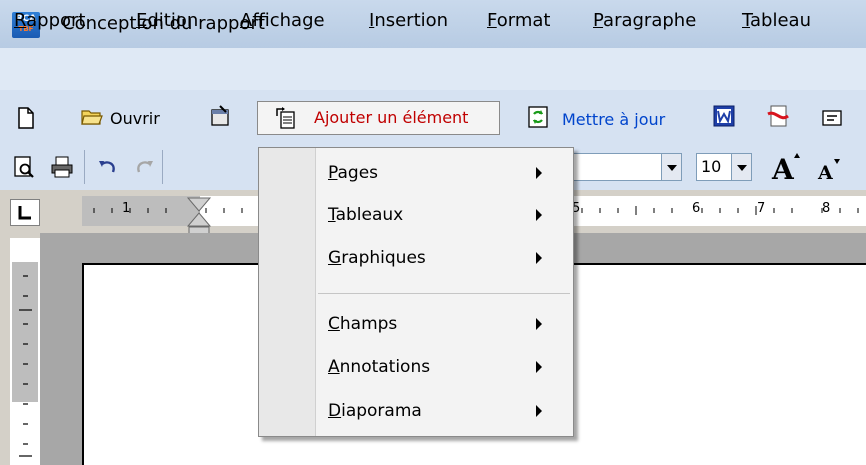  Describe the element at coordinates (62, 167) in the screenshot. I see `print-icon` at that location.